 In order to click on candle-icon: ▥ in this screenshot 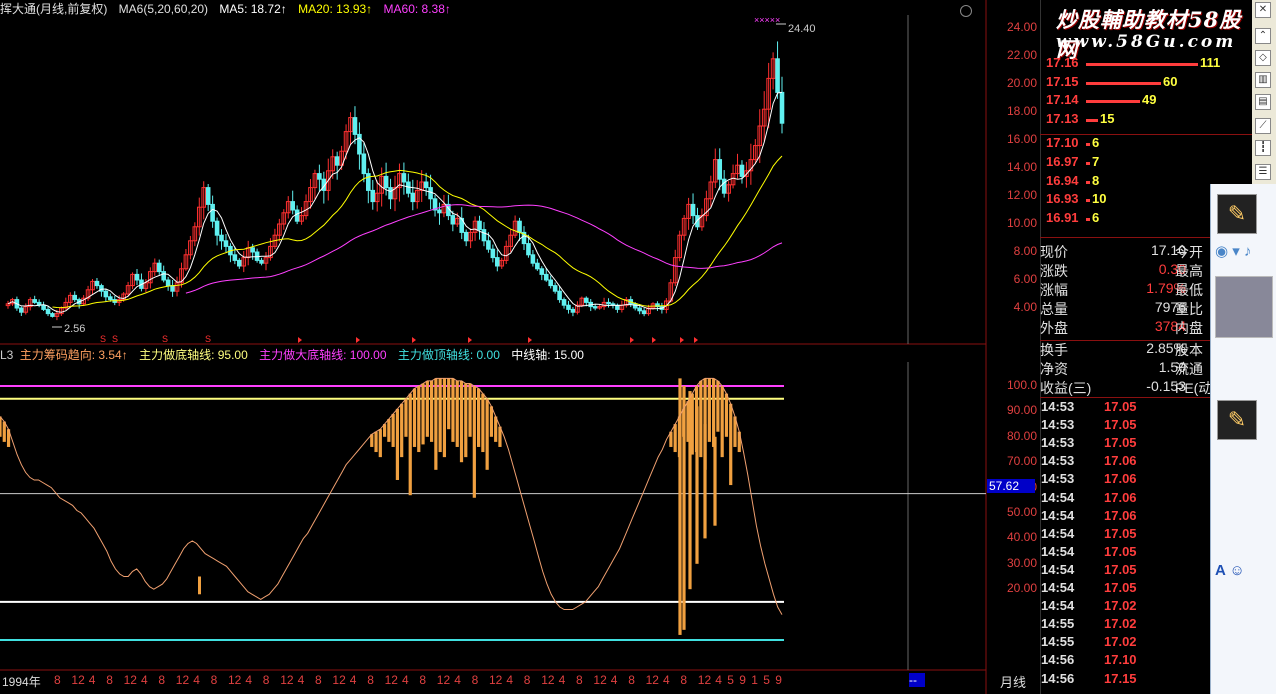, I will do `click(1263, 80)`.